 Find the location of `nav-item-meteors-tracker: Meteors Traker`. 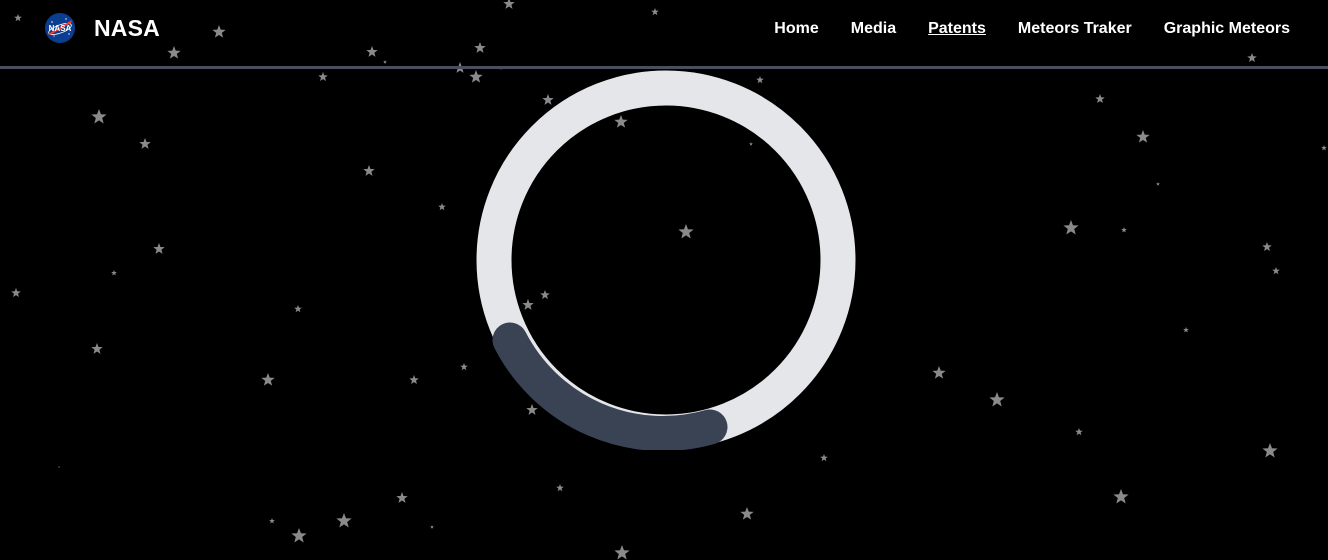

nav-item-meteors-tracker: Meteors Traker is located at coordinates (1075, 29).